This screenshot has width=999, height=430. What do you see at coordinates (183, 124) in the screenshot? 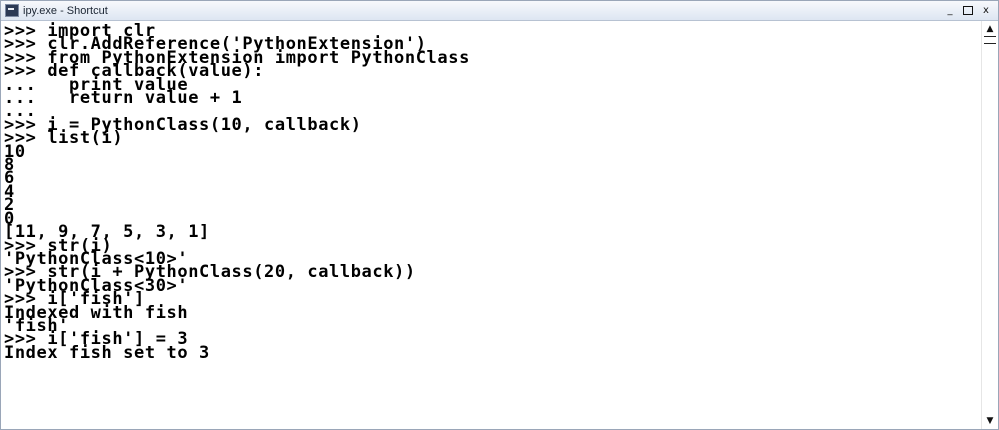
I see `console-line: >>> i = PythonClass(10, callback)` at bounding box center [183, 124].